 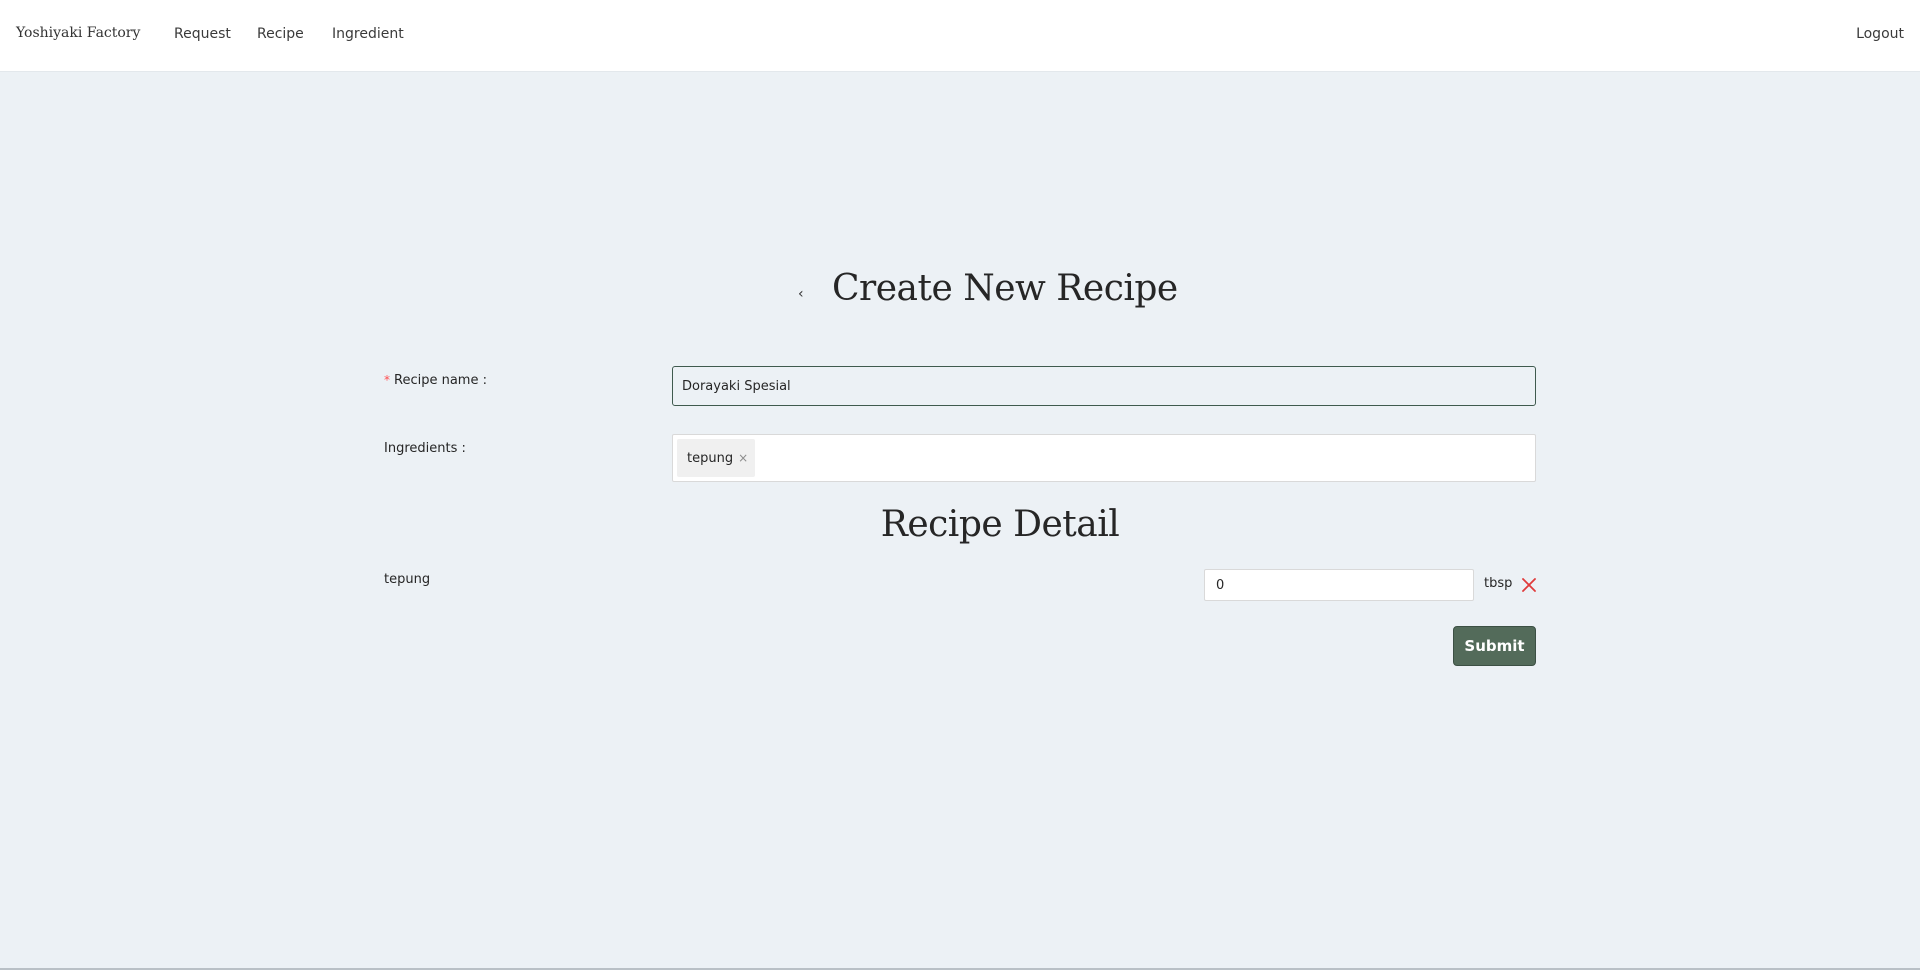 I want to click on ingredients-multiselect: tepung ×, so click(x=1104, y=458).